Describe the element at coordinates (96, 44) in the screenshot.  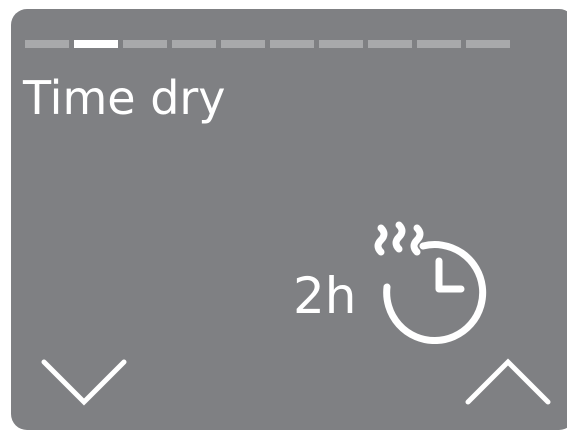
I see `progress-segment-active` at that location.